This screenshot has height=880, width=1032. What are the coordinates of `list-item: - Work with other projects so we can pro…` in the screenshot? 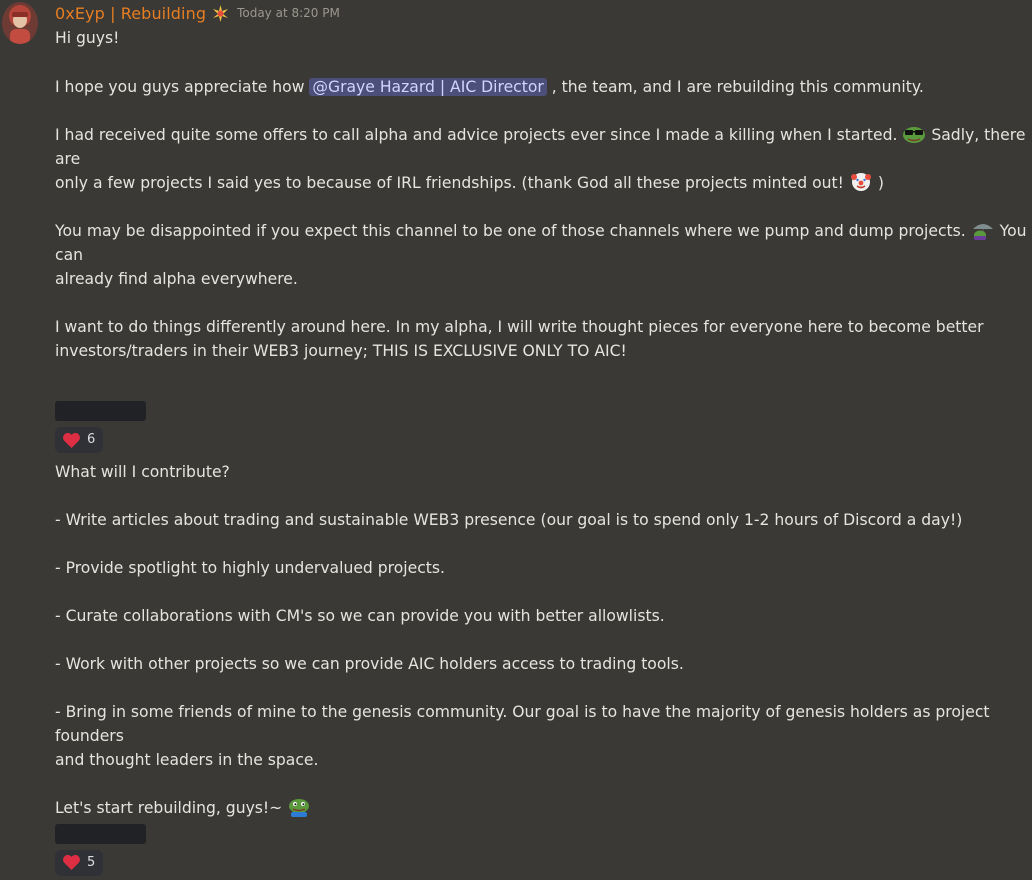 It's located at (369, 663).